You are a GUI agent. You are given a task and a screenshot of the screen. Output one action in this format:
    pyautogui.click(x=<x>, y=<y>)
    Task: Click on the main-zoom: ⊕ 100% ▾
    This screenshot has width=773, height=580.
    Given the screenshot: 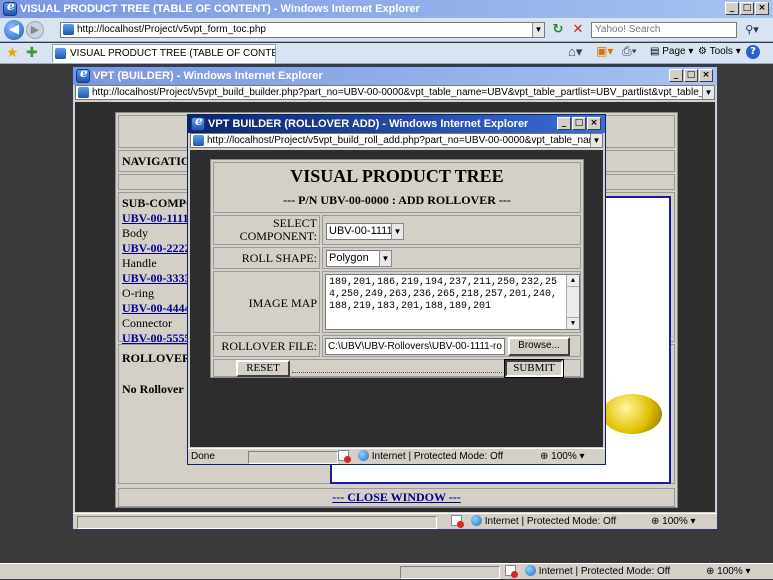 What is the action you would take?
    pyautogui.click(x=728, y=572)
    